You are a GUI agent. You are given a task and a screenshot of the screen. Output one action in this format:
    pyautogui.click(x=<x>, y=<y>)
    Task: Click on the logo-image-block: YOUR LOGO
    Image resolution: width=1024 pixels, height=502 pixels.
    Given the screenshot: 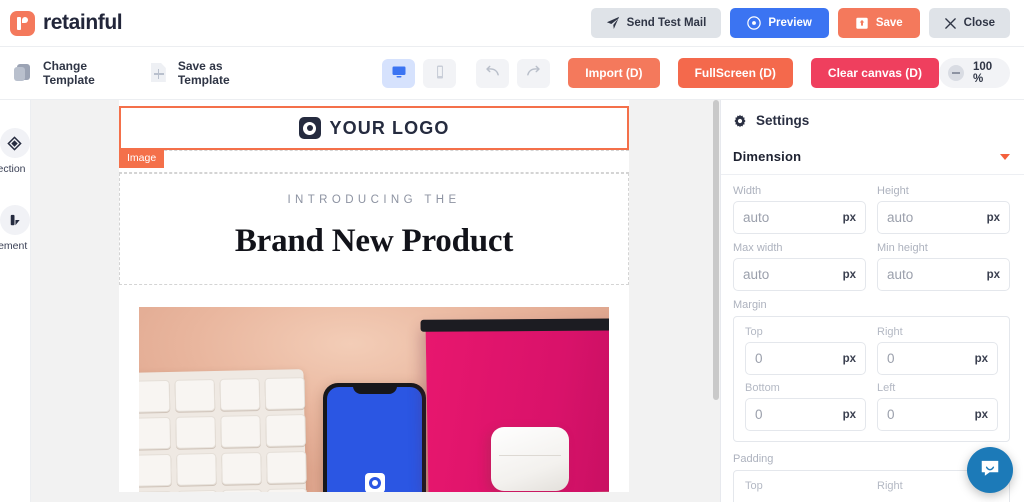 What is the action you would take?
    pyautogui.click(x=374, y=128)
    